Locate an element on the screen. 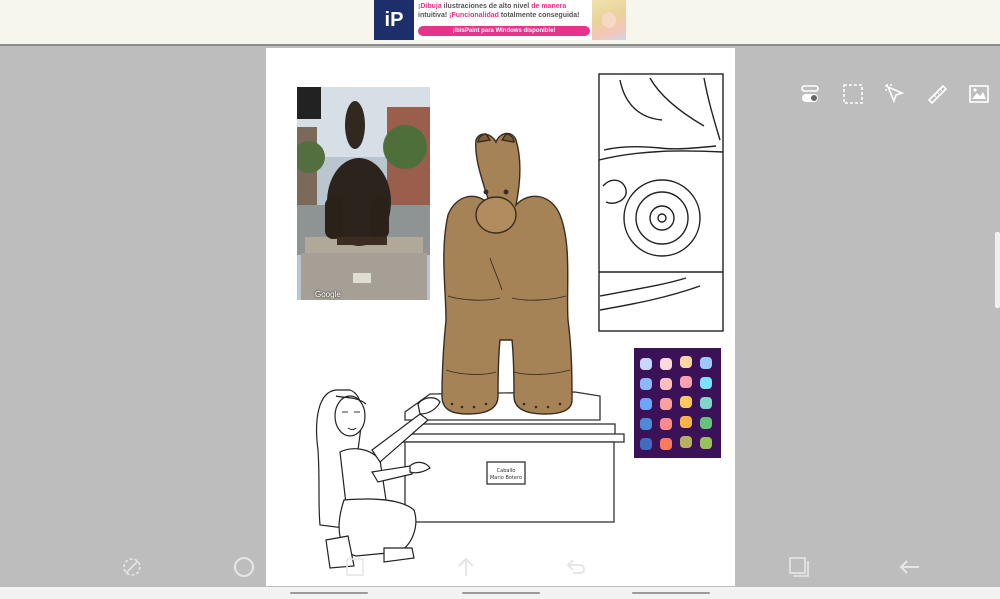 The width and height of the screenshot is (1000, 599). bottom-toolbar is located at coordinates (500, 570).